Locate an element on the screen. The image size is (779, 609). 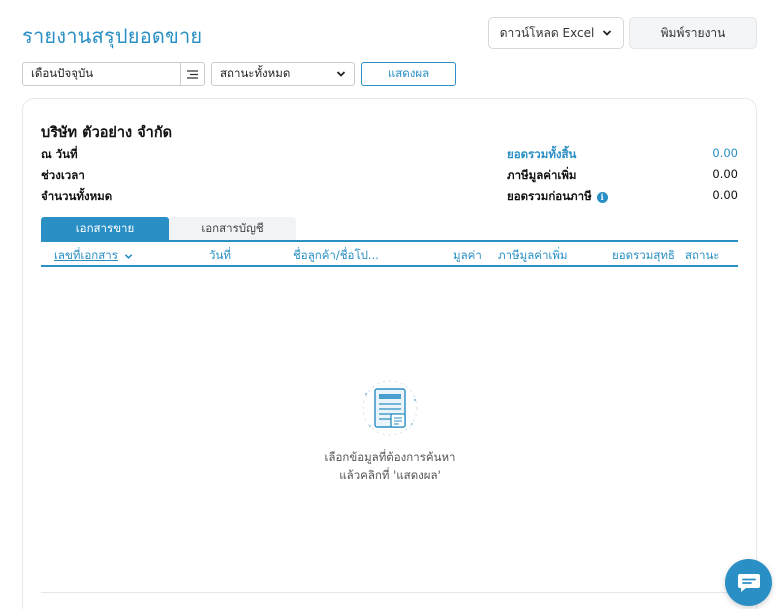
tab-sales-documents: เอกสารขาย is located at coordinates (105, 229).